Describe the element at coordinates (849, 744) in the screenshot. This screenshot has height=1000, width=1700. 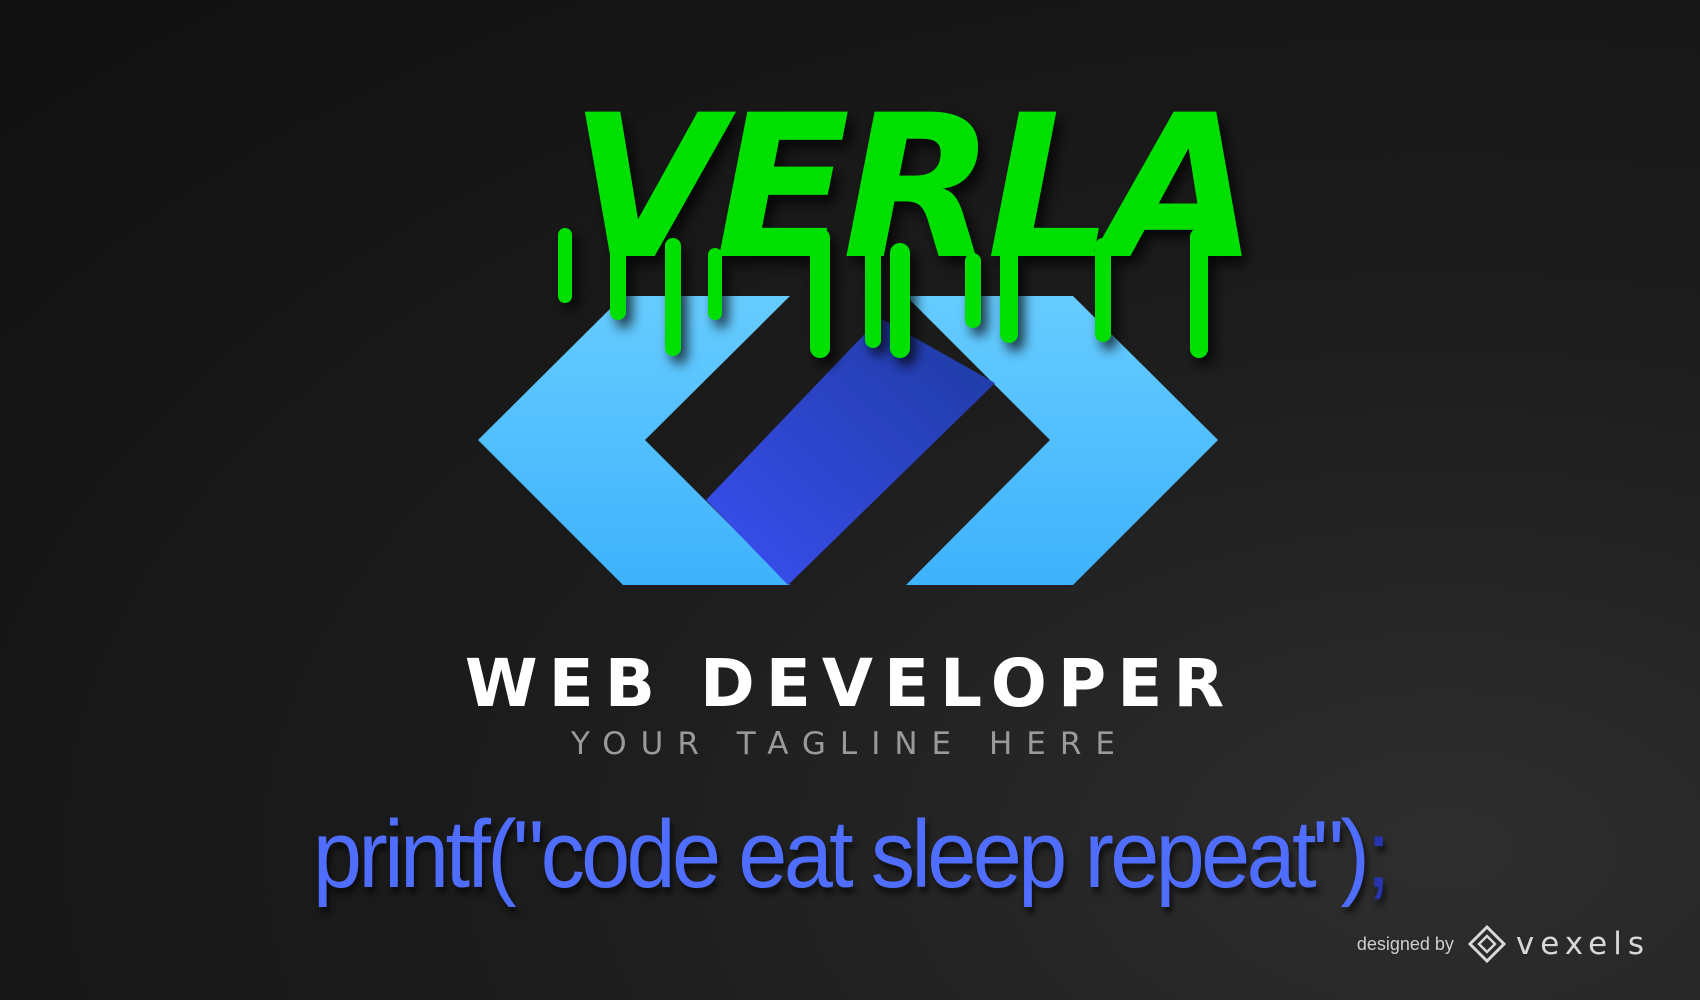
I see `tagline: YOUR TAGLINE HERE` at that location.